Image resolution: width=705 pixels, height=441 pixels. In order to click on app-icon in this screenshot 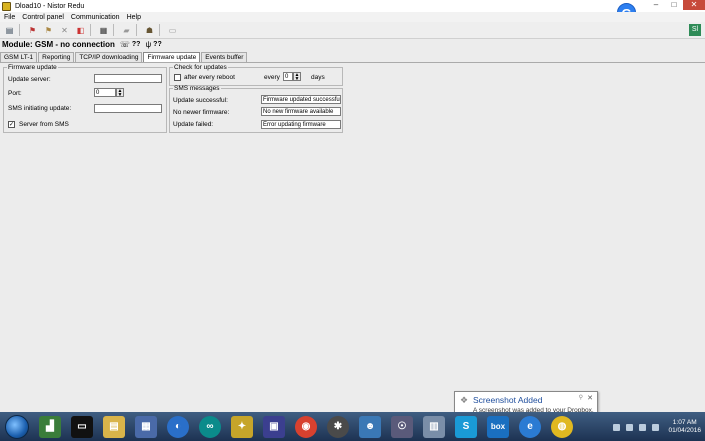, I will do `click(6, 6)`.